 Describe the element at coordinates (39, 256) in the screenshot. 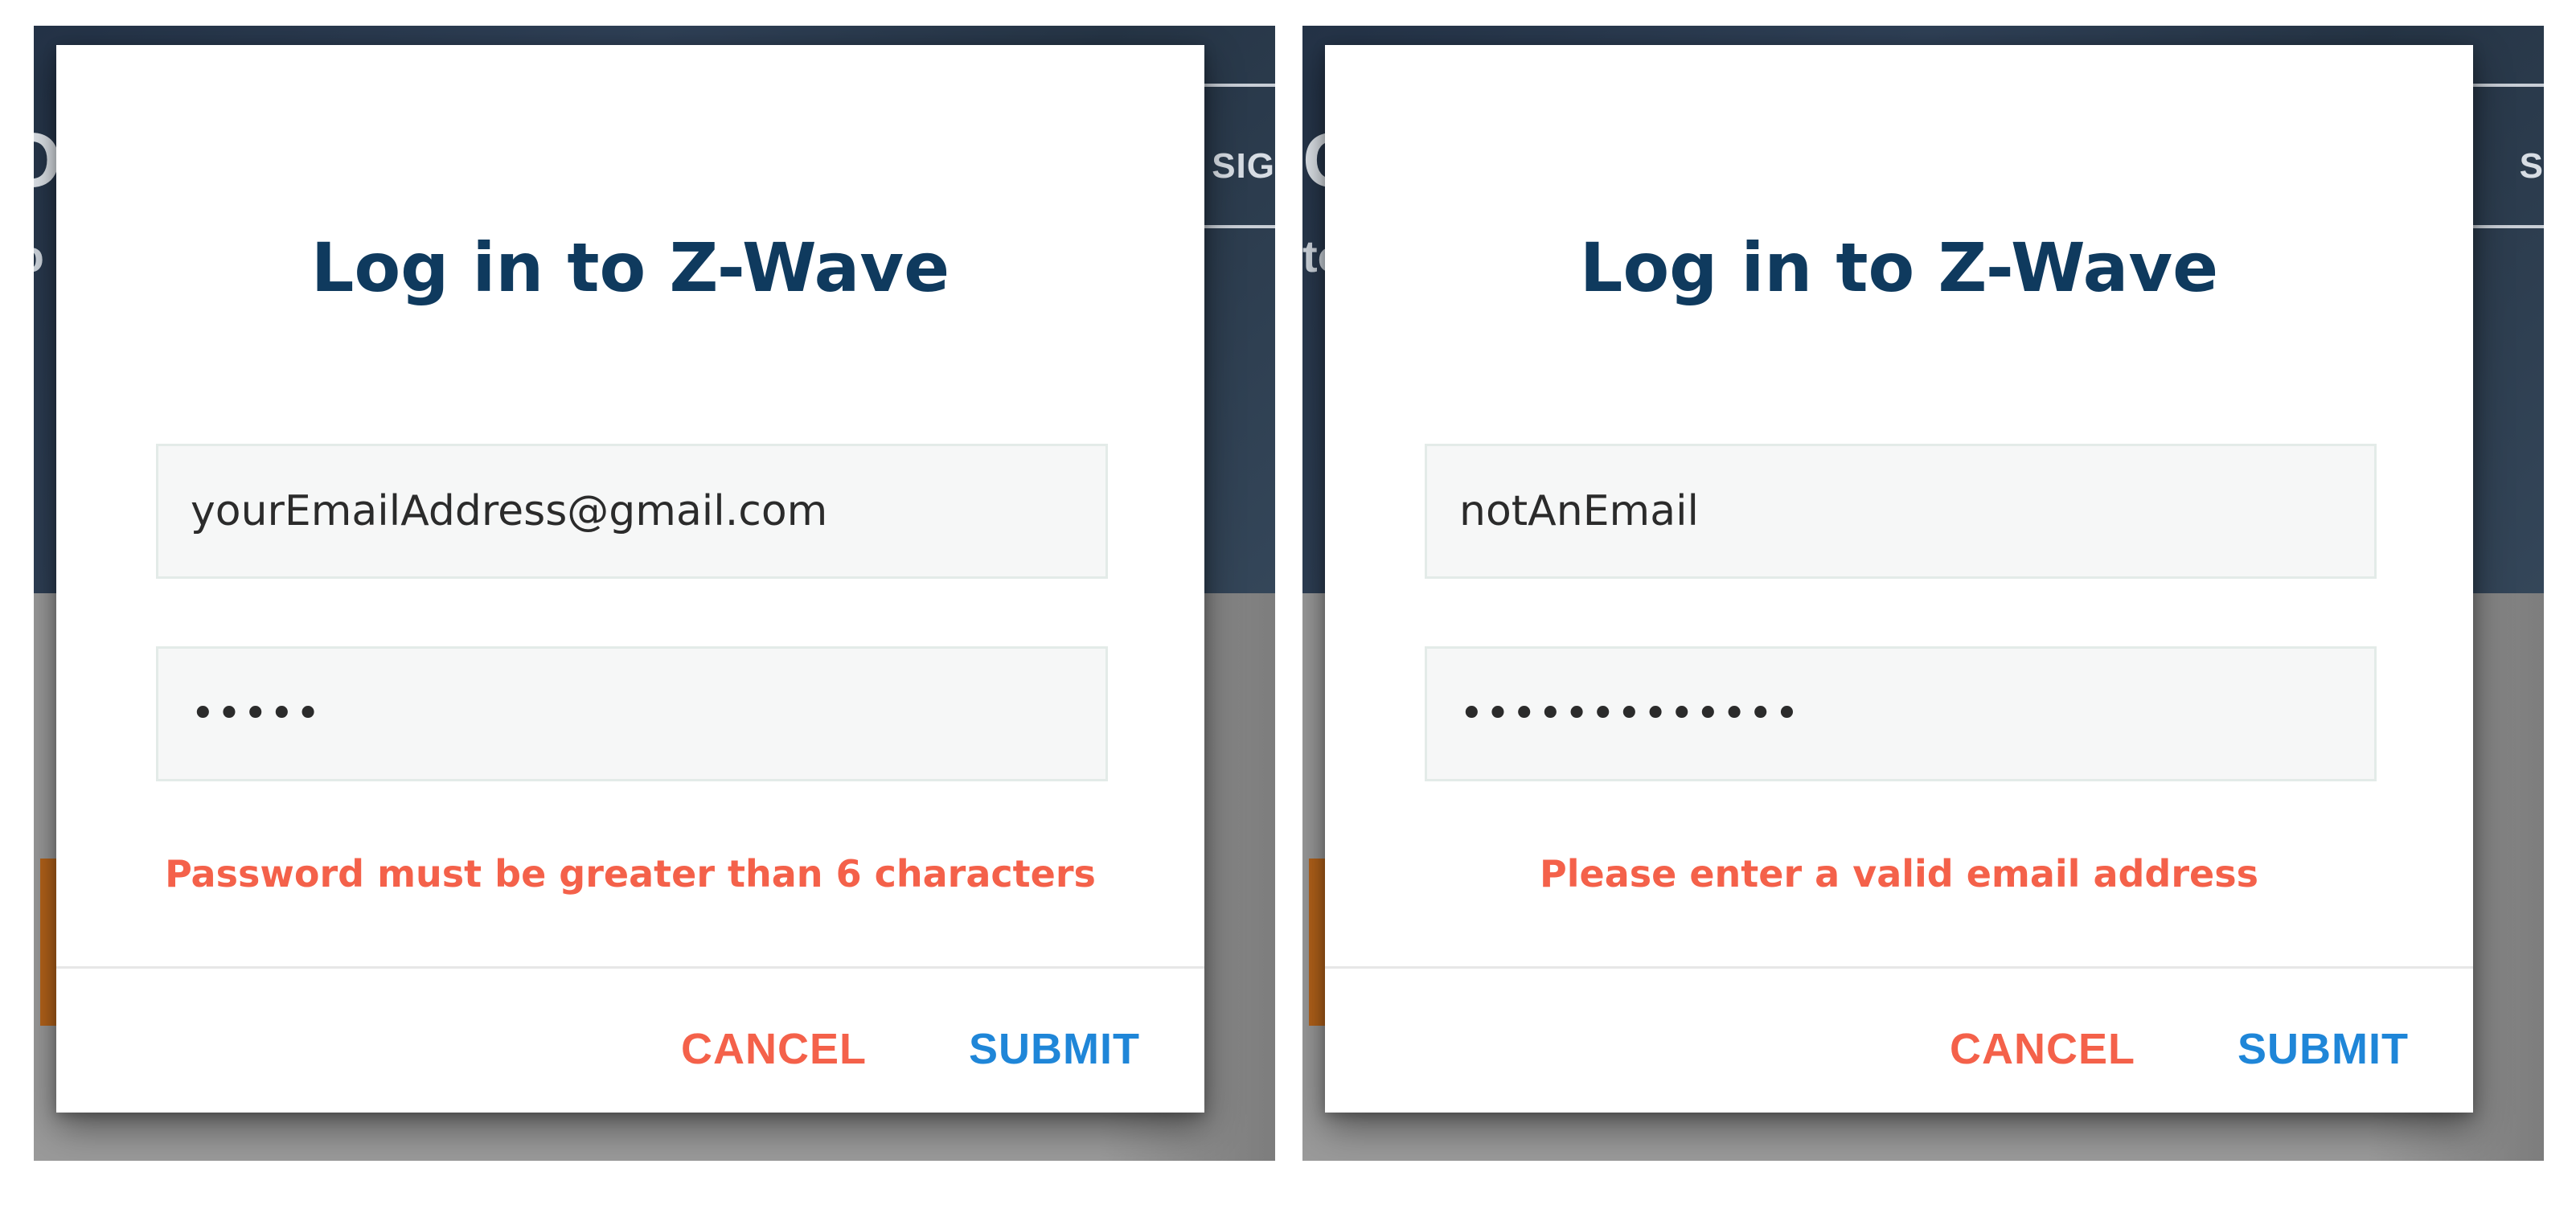

I see `background-subheading-fragment: to` at that location.